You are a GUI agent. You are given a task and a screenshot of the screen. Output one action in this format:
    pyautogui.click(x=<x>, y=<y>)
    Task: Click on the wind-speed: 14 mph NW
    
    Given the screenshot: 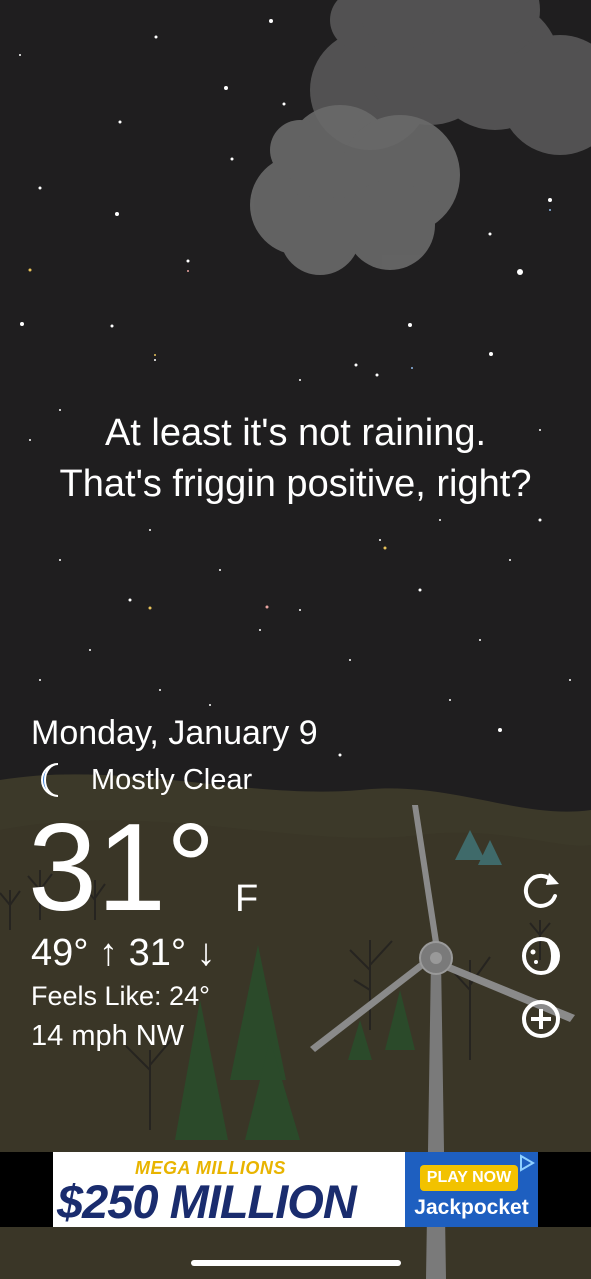 What is the action you would take?
    pyautogui.click(x=108, y=1036)
    